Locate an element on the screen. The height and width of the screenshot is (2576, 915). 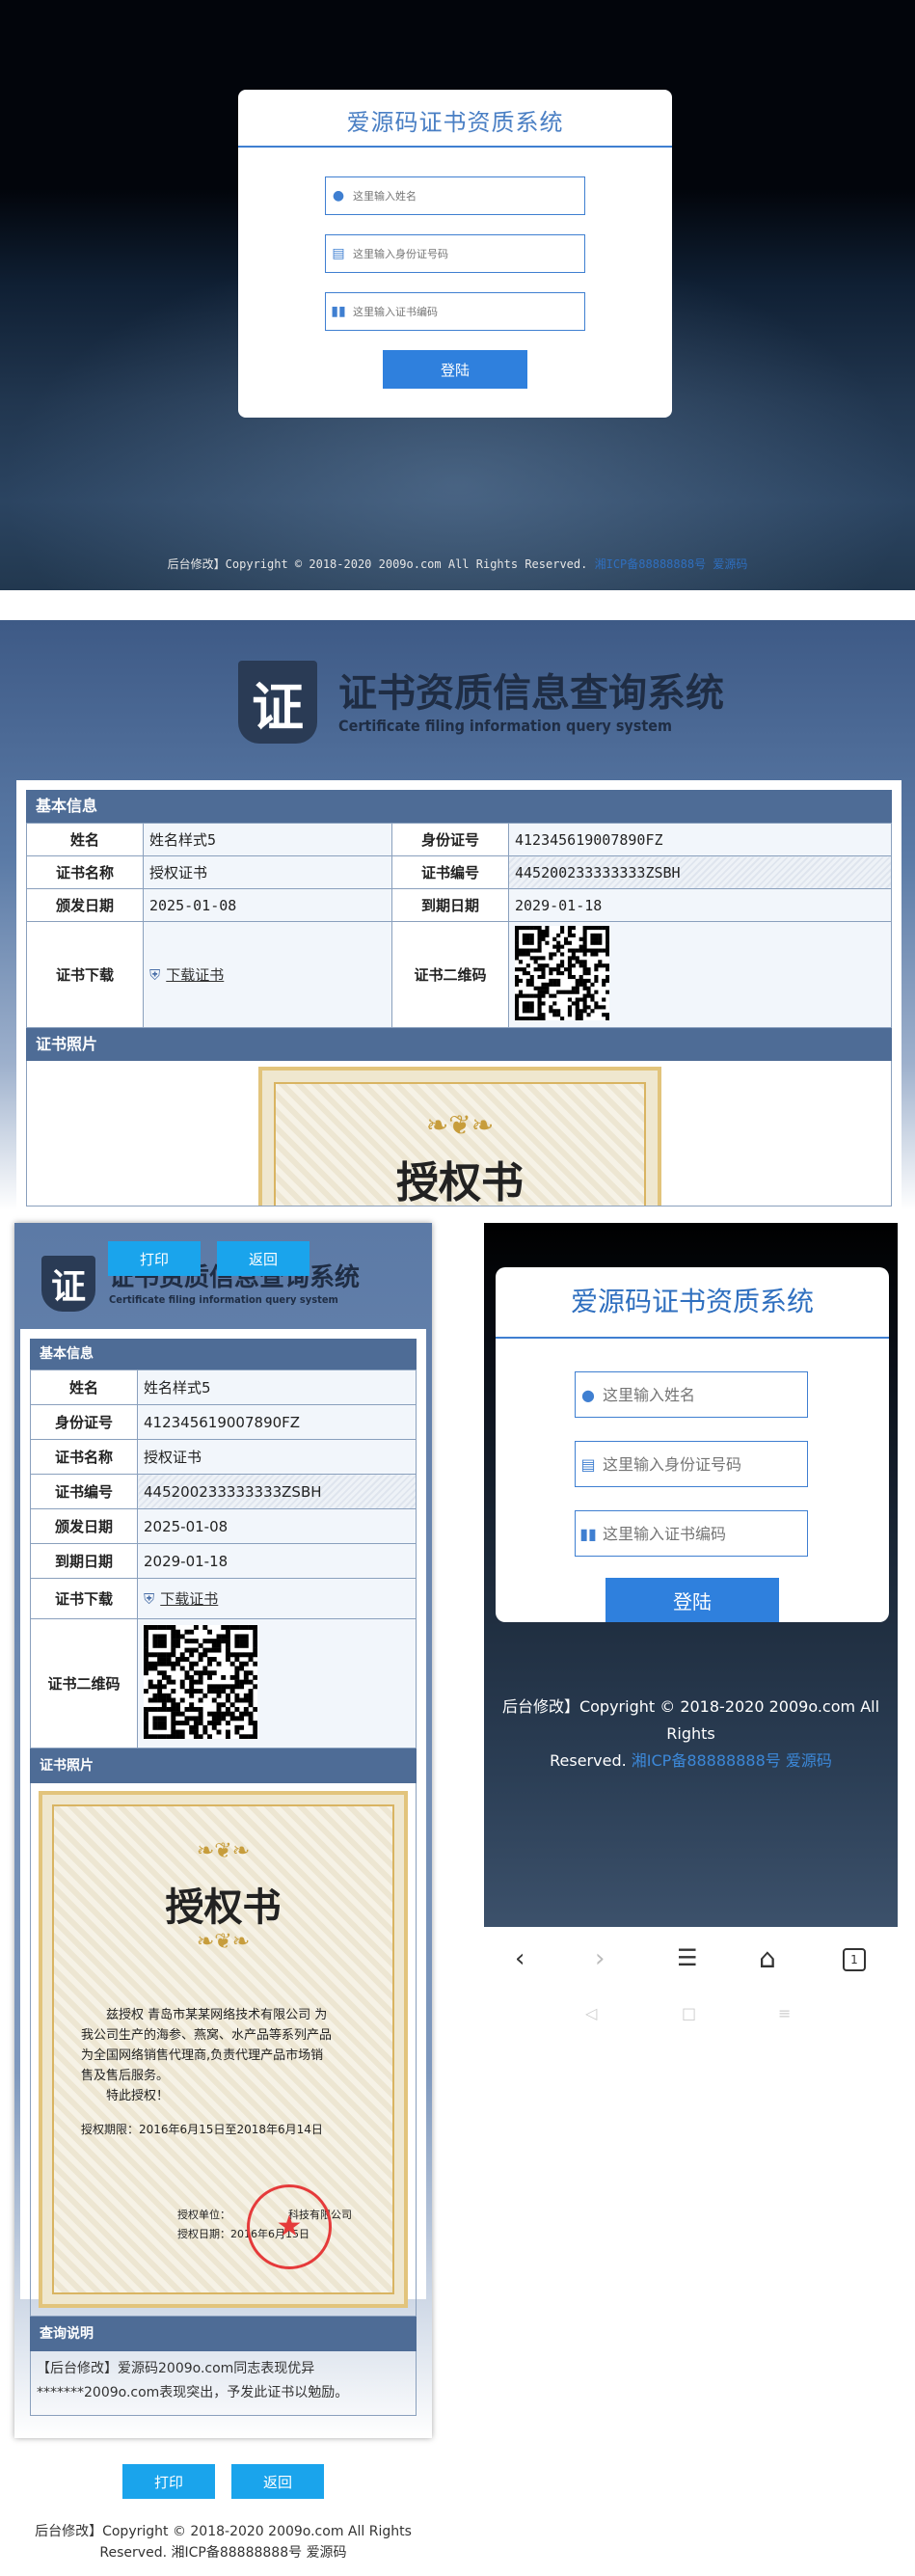
qr-cell is located at coordinates (700, 974).